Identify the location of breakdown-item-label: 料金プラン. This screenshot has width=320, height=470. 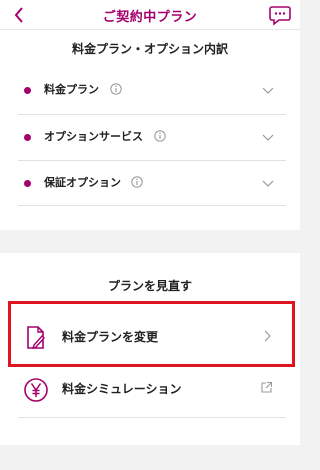
(71, 89).